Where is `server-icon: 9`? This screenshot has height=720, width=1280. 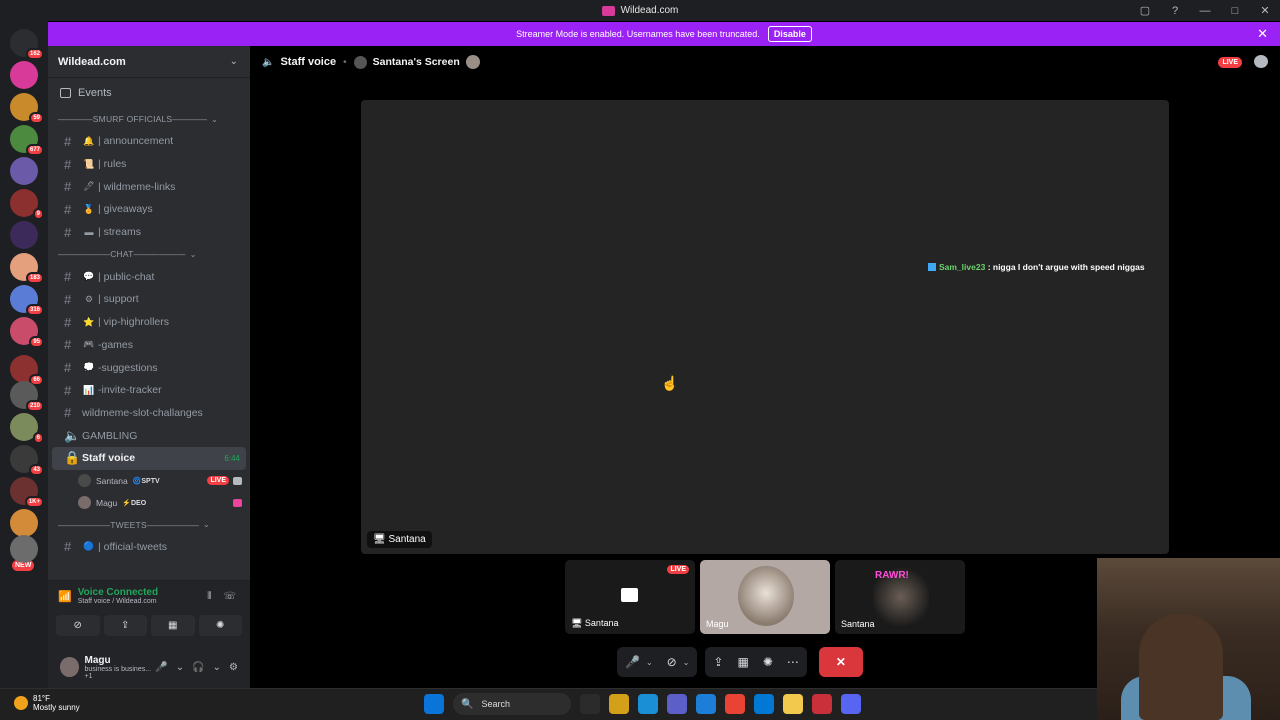 server-icon: 9 is located at coordinates (27, 204).